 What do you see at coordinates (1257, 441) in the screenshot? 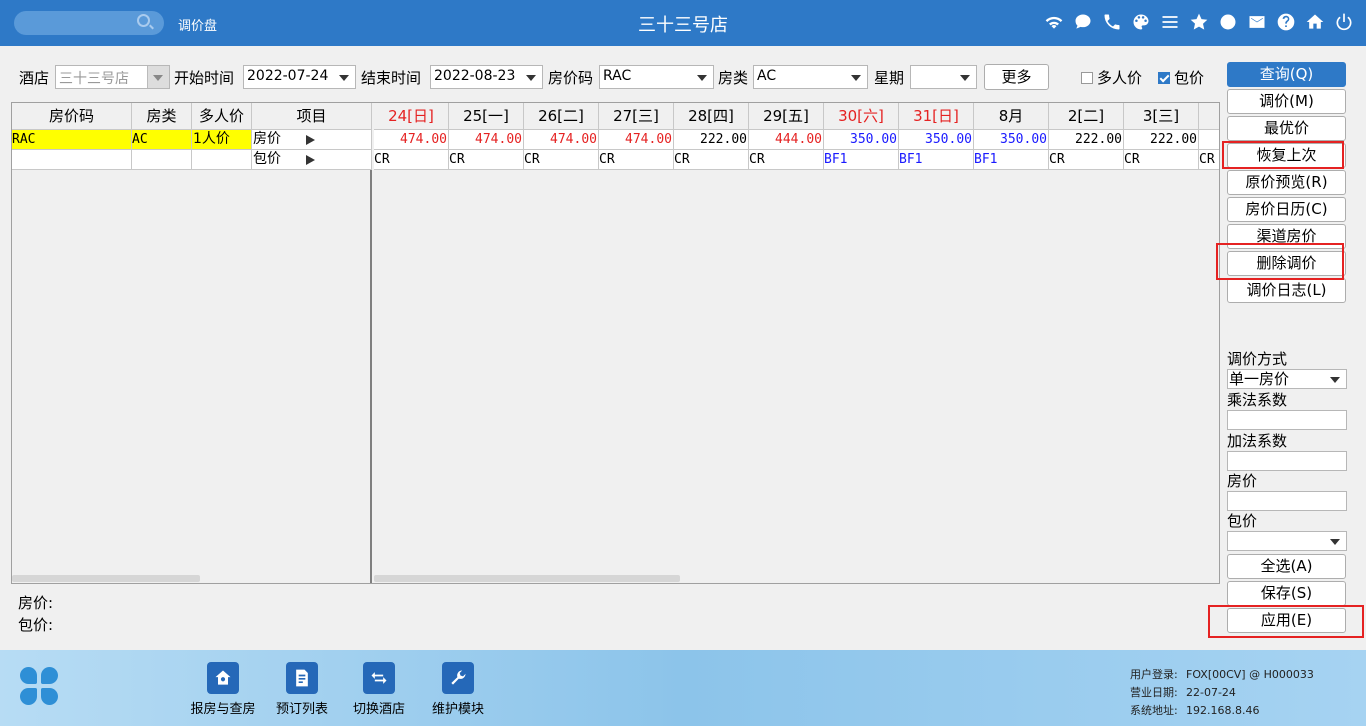
I see `add-label: 加法系数` at bounding box center [1257, 441].